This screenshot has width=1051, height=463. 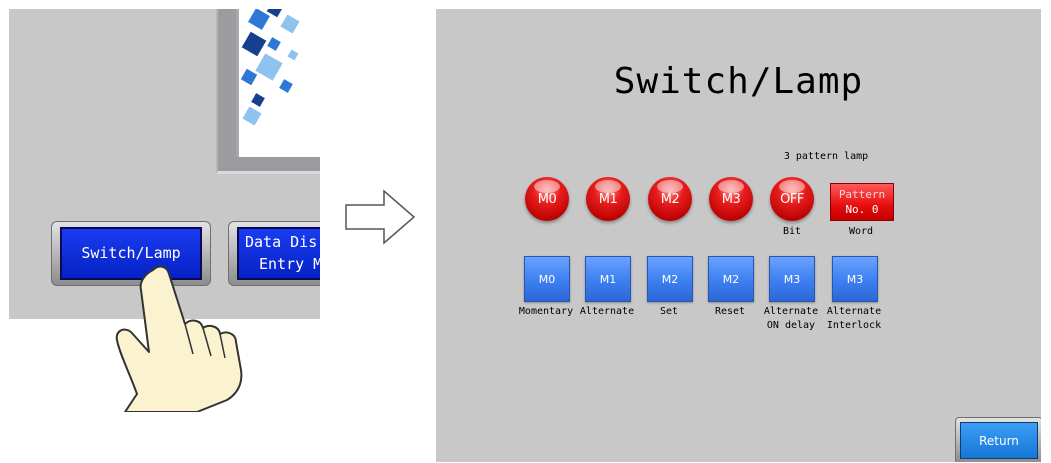 What do you see at coordinates (792, 231) in the screenshot?
I see `lamp-bit-caption: Bit` at bounding box center [792, 231].